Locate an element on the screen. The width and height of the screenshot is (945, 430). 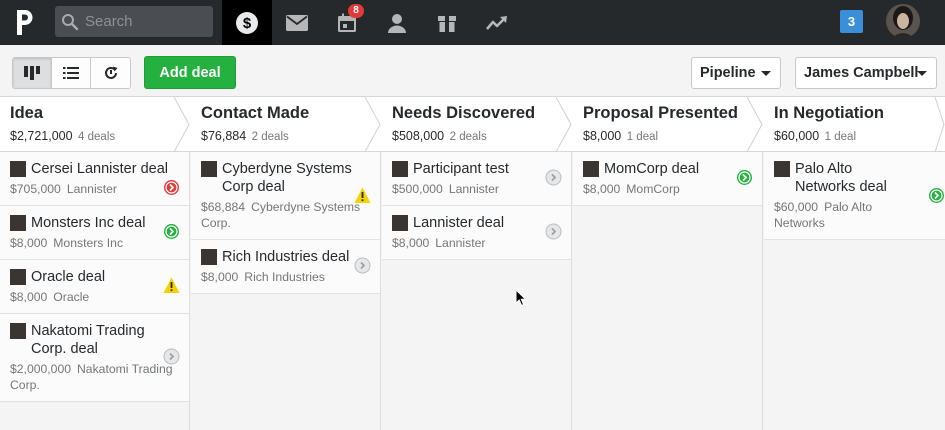
deal-card: Cersei Lannister deal $705,000 Lannister is located at coordinates (94, 179).